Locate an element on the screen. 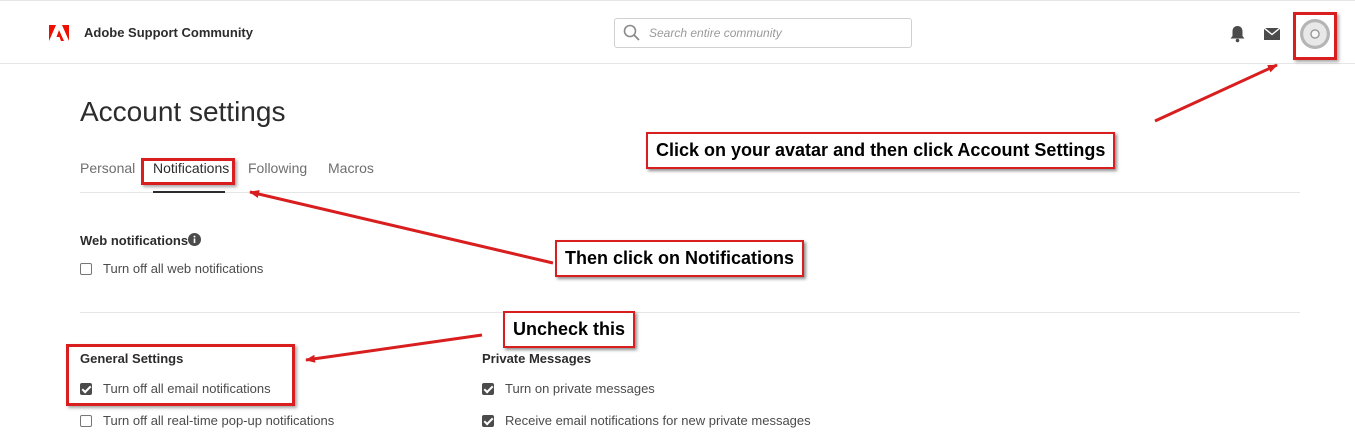 The width and height of the screenshot is (1355, 438). active-tab-indicator is located at coordinates (189, 192).